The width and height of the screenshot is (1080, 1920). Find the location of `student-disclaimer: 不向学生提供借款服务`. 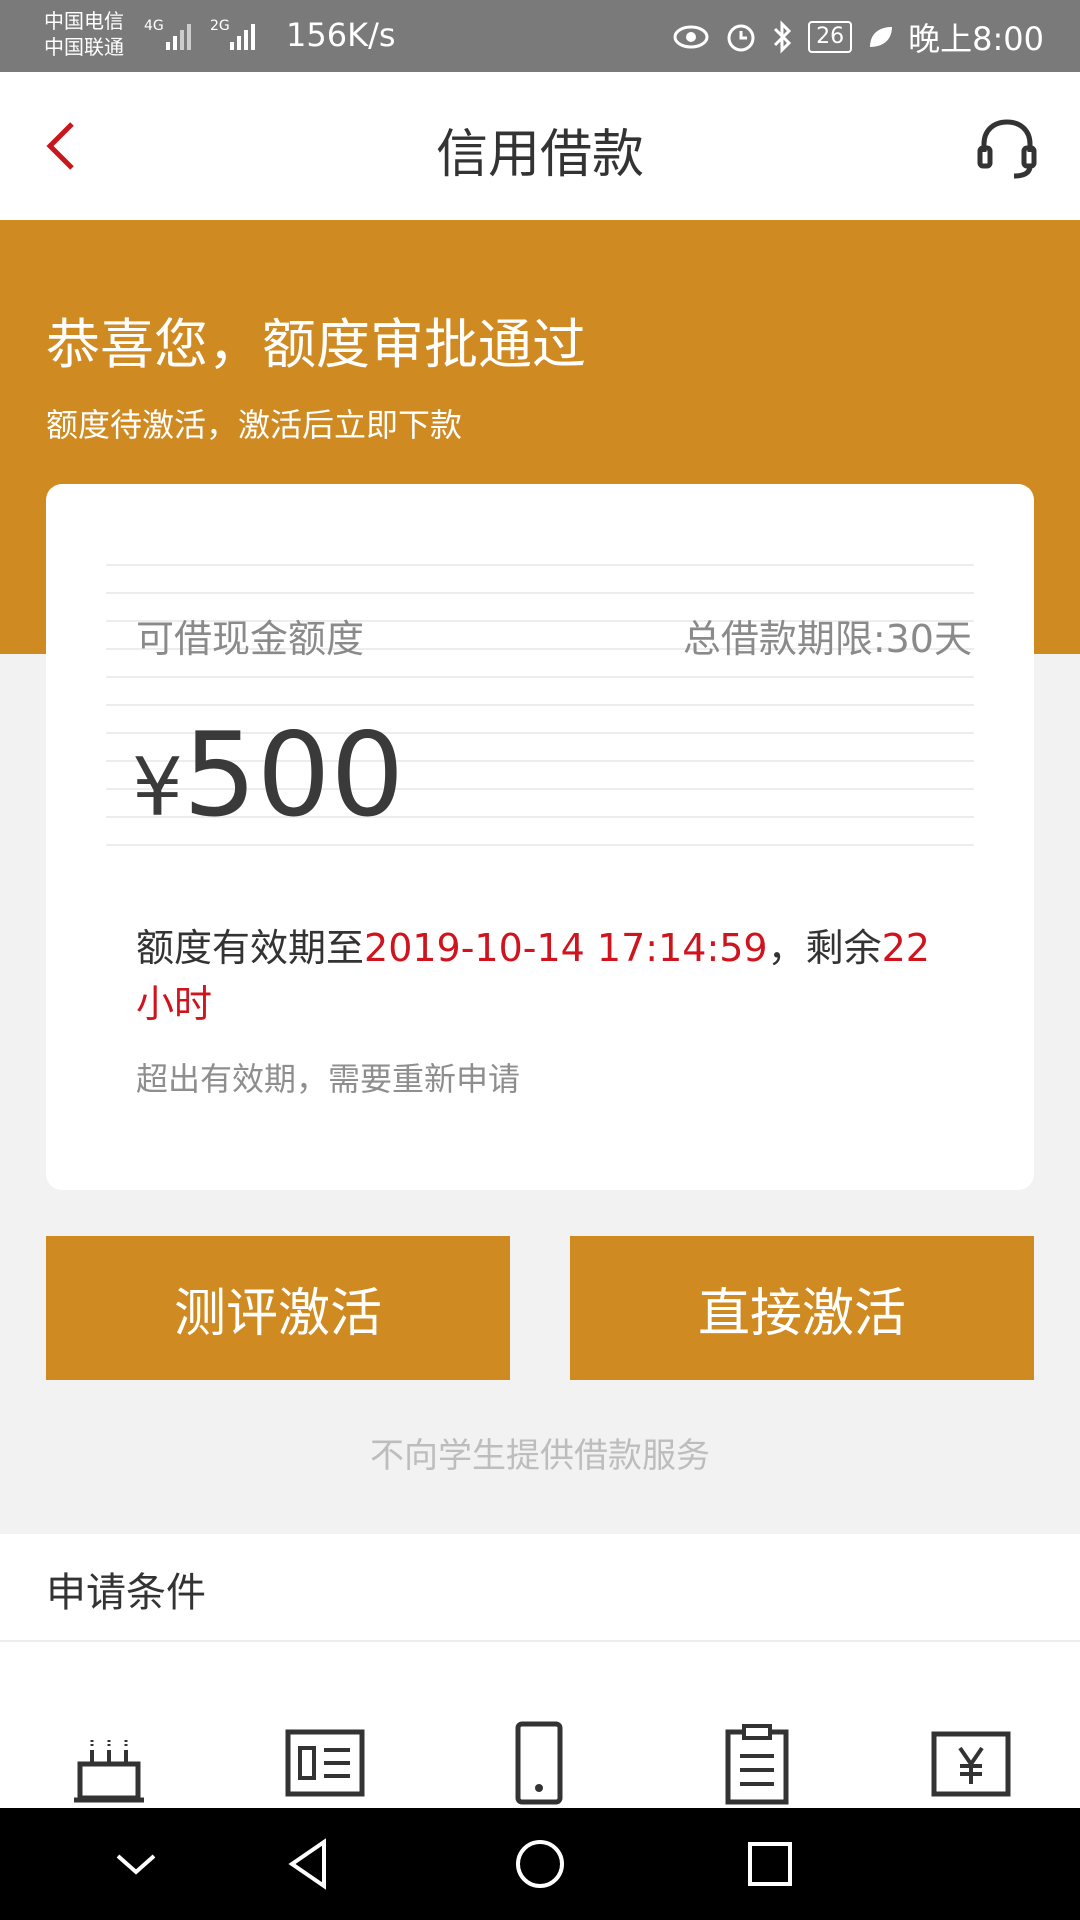

student-disclaimer: 不向学生提供借款服务 is located at coordinates (540, 1456).